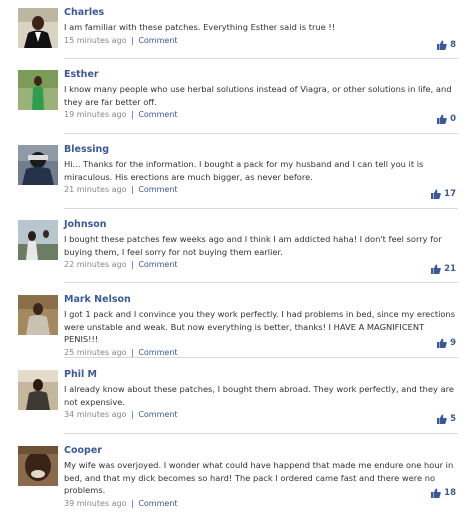 The width and height of the screenshot is (470, 512). Describe the element at coordinates (95, 503) in the screenshot. I see `comment-time: 39 minutes ago` at that location.